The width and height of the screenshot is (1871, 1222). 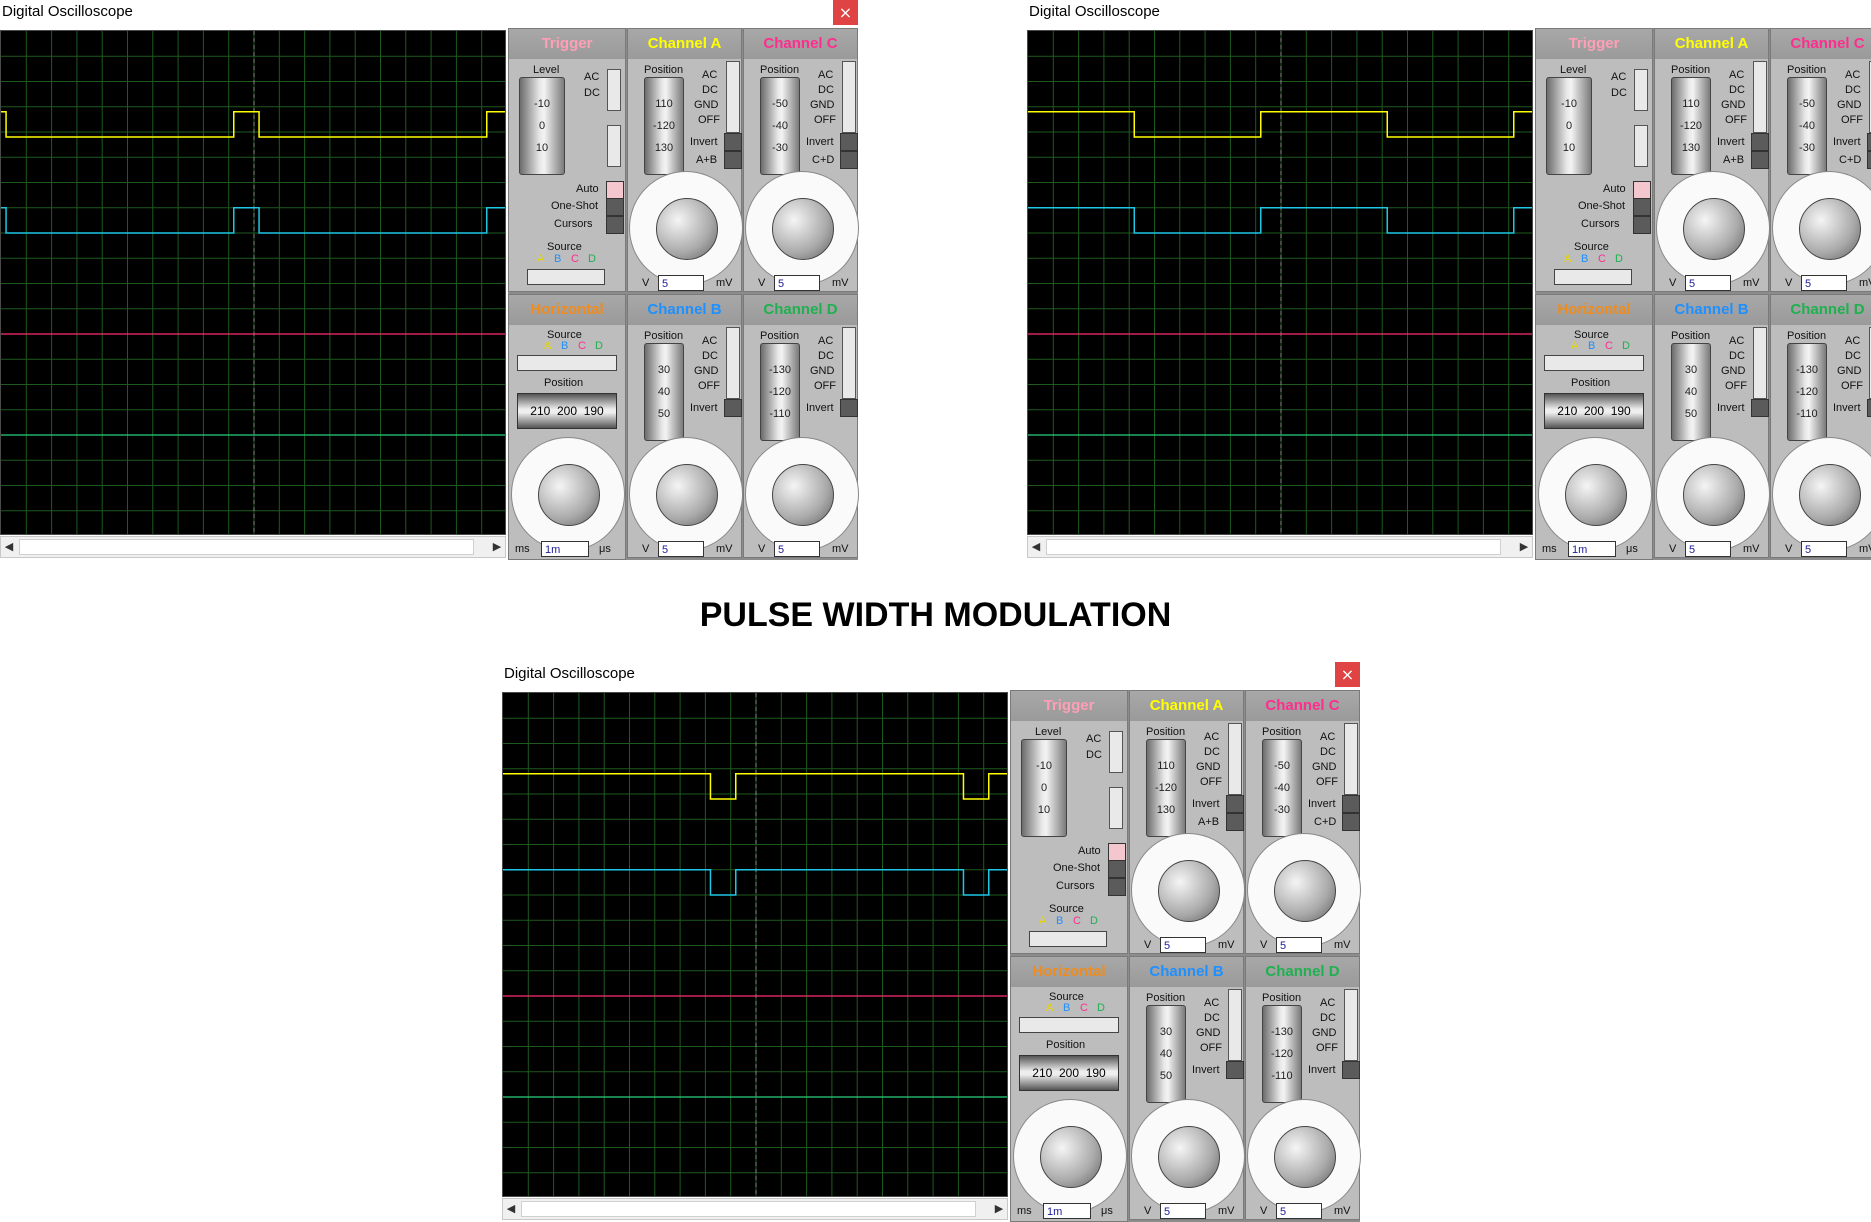 What do you see at coordinates (1593, 277) in the screenshot?
I see `trigger-source-slider` at bounding box center [1593, 277].